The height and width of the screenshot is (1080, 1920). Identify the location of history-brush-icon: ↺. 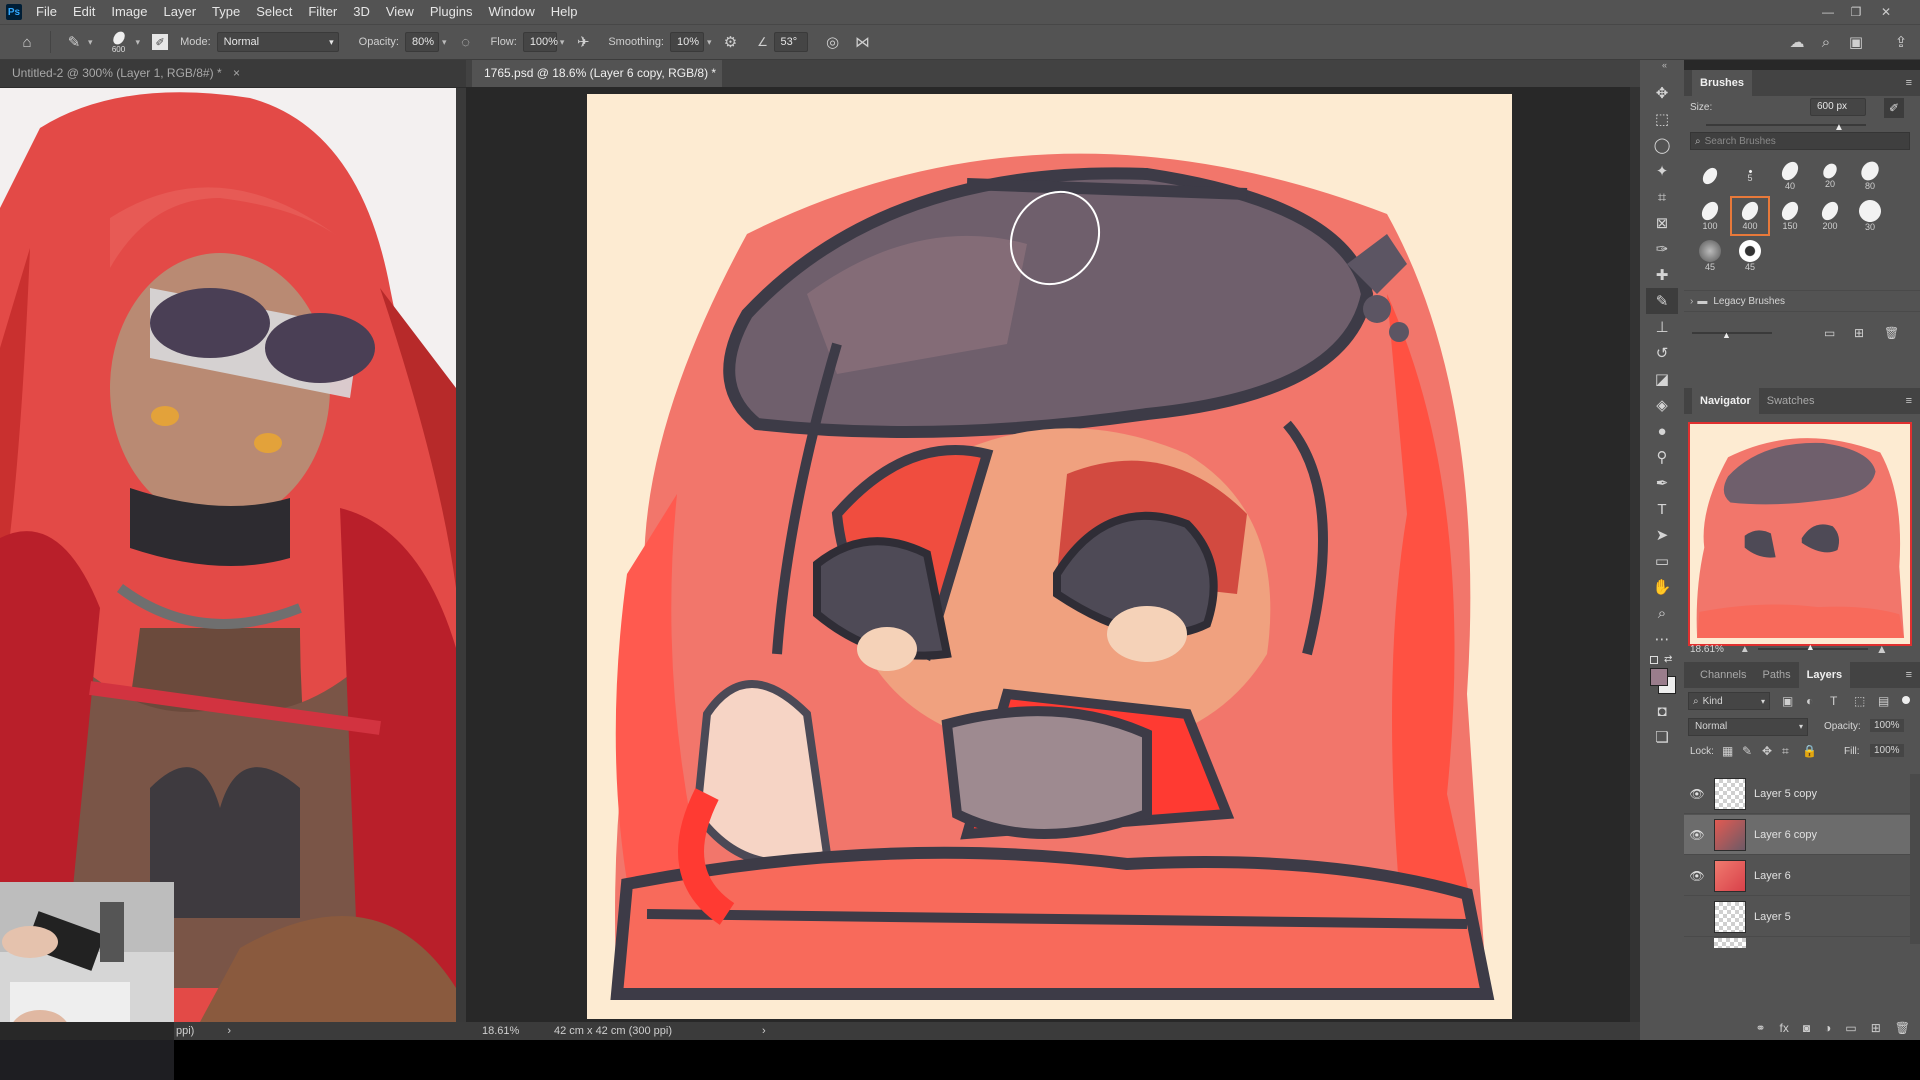
(1662, 353).